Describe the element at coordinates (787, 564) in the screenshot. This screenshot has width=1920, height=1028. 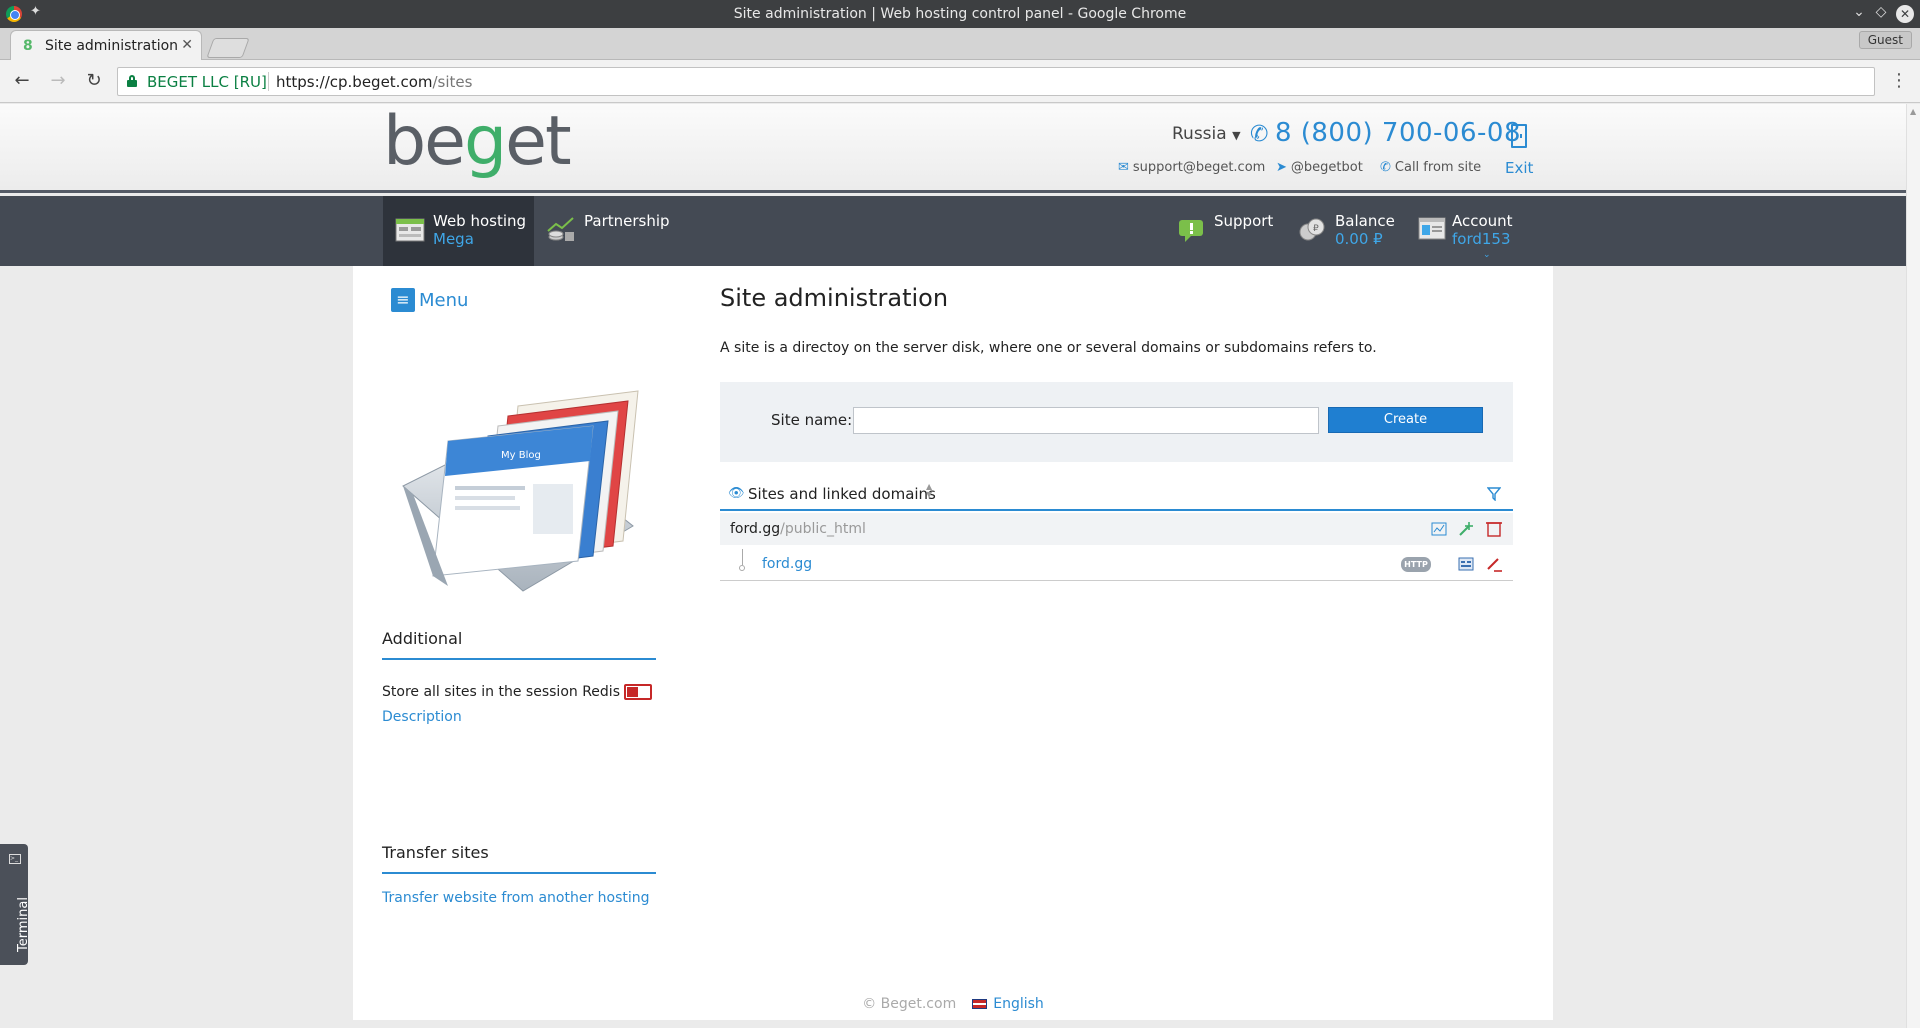
I see `domain-link: ford.gg` at that location.